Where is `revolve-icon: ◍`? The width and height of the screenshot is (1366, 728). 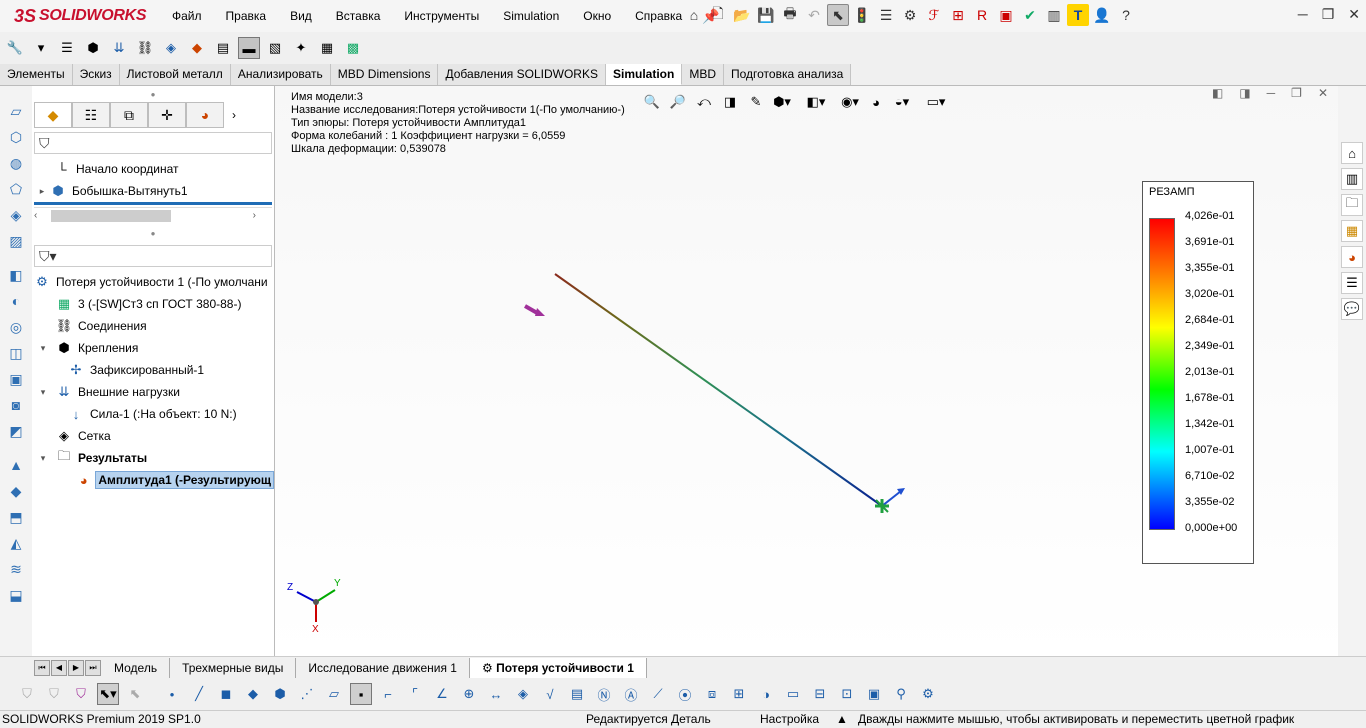 revolve-icon: ◍ is located at coordinates (16, 163).